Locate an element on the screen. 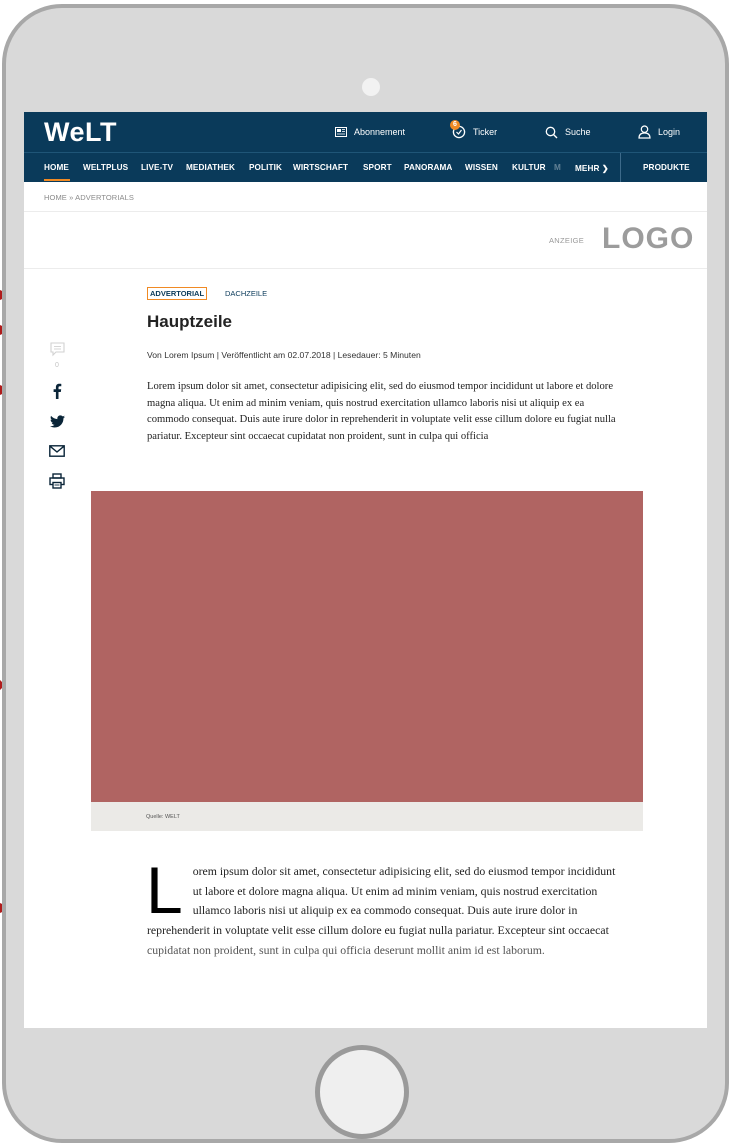 The image size is (731, 1147). camera is located at coordinates (371, 87).